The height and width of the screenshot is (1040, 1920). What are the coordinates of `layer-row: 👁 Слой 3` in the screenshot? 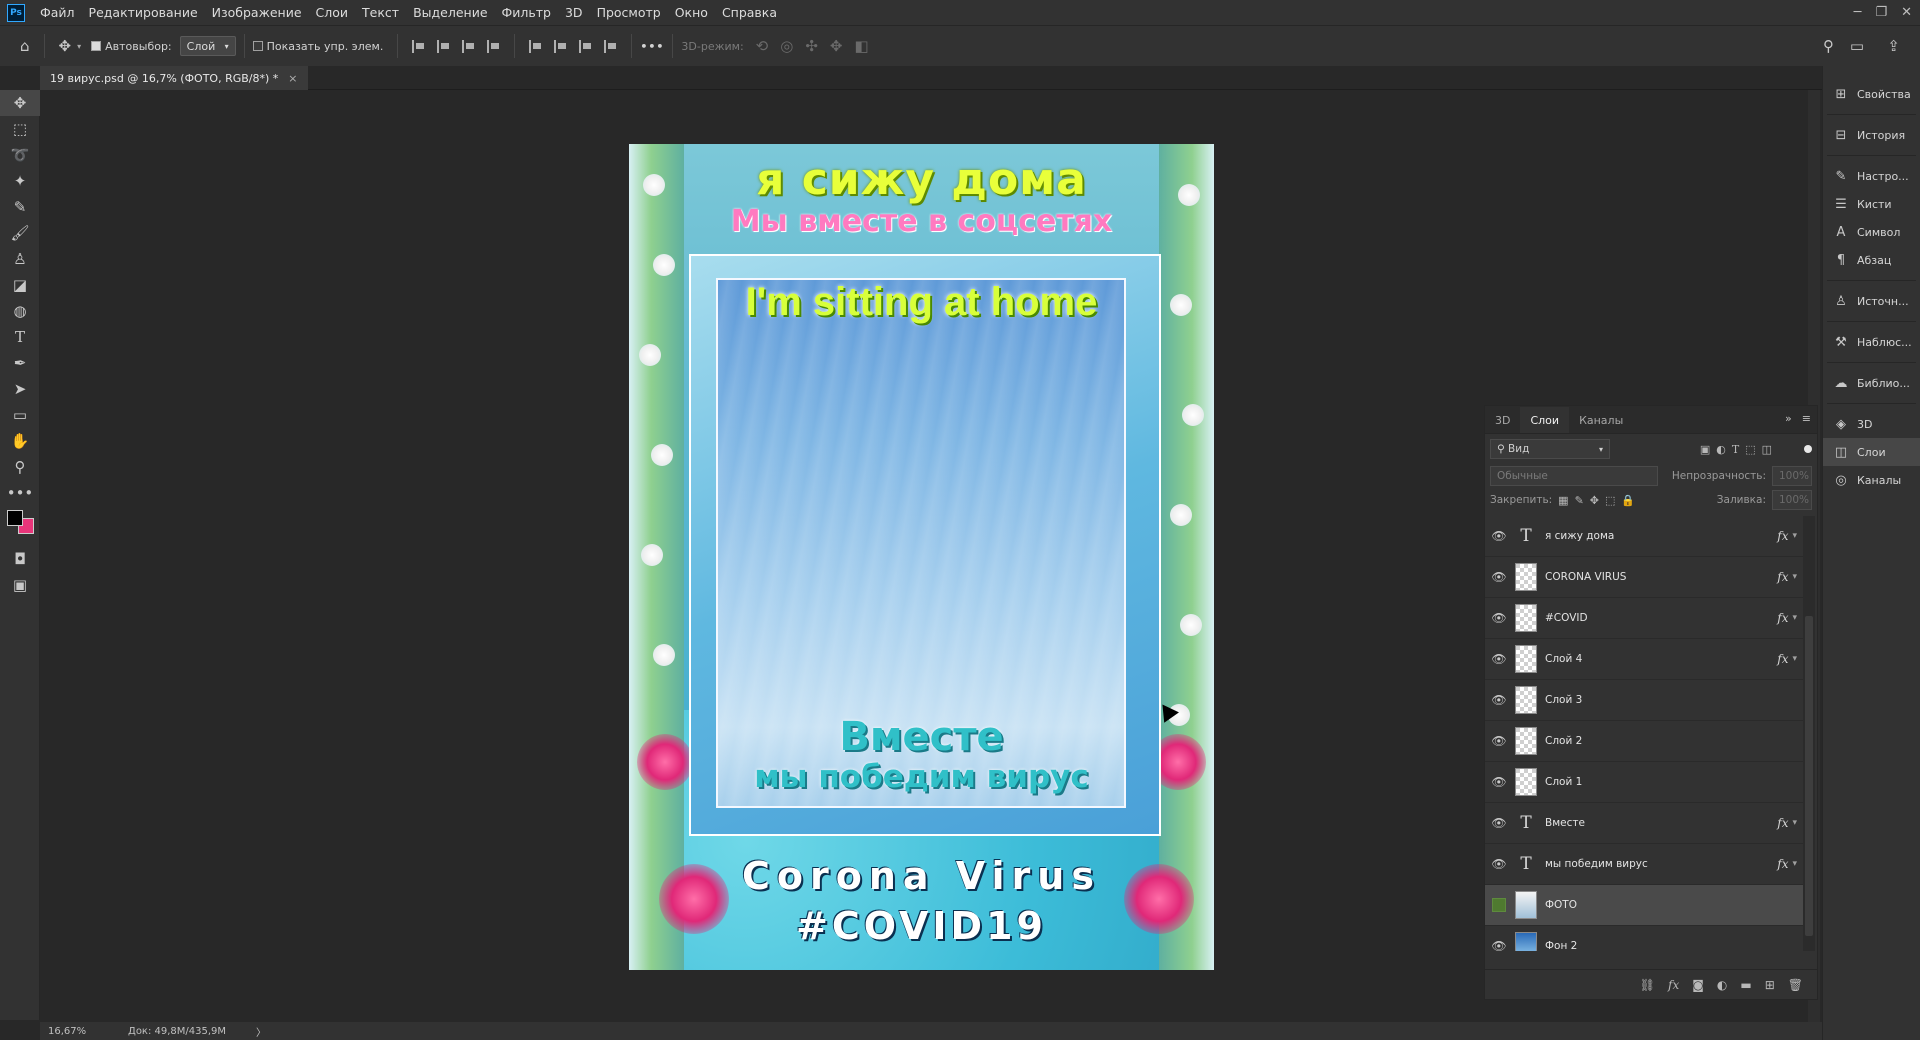 It's located at (1644, 700).